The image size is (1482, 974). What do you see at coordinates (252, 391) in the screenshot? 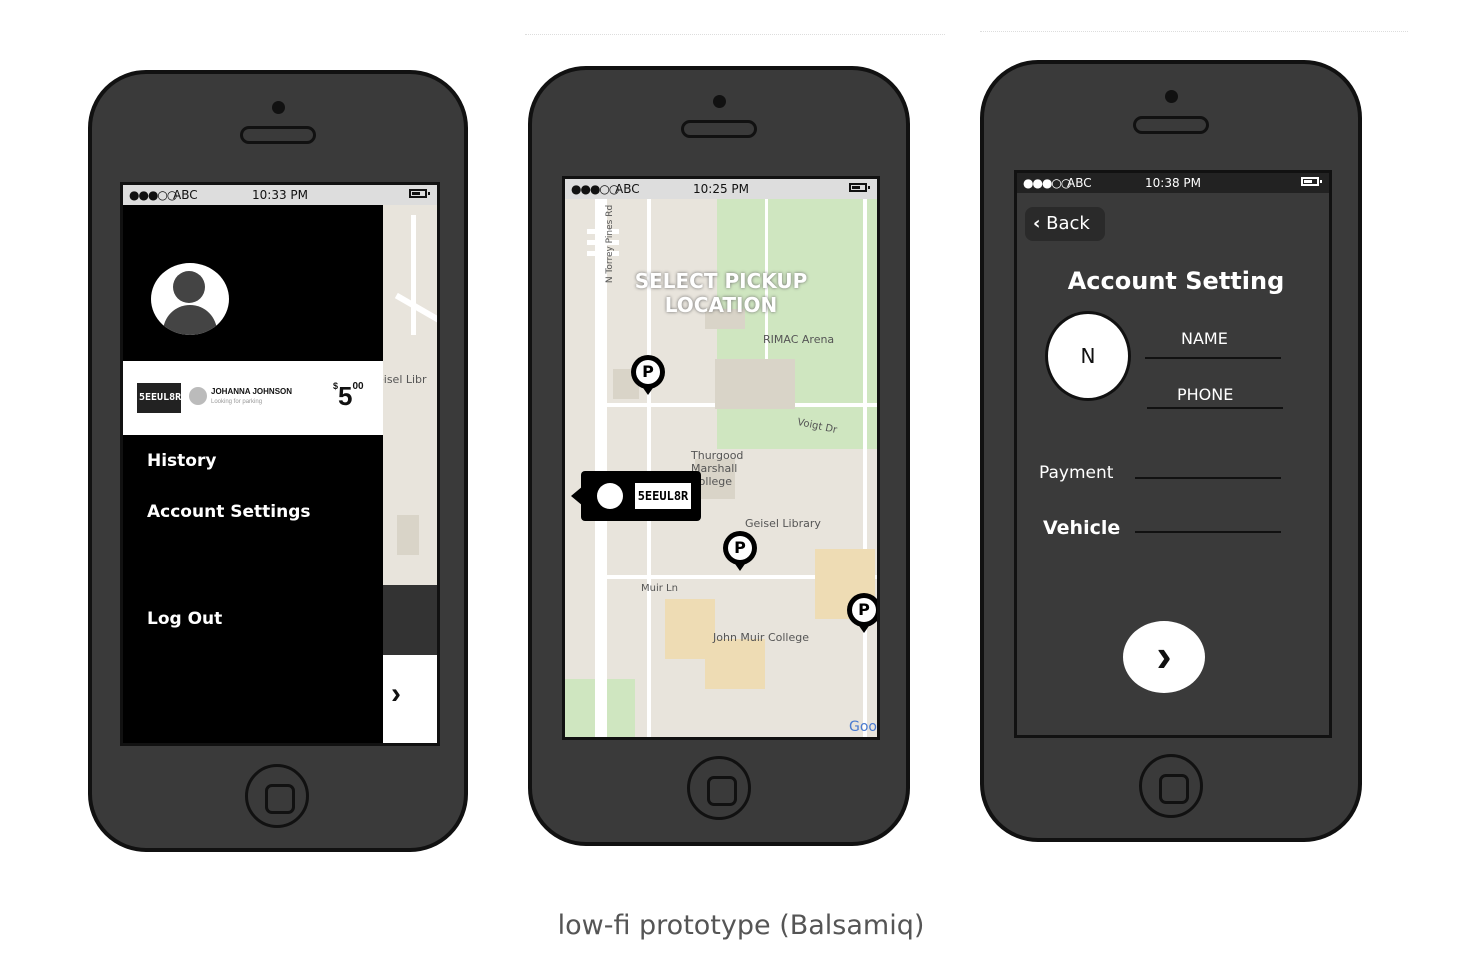
I see `user-name: JOHANNA JOHNSON` at bounding box center [252, 391].